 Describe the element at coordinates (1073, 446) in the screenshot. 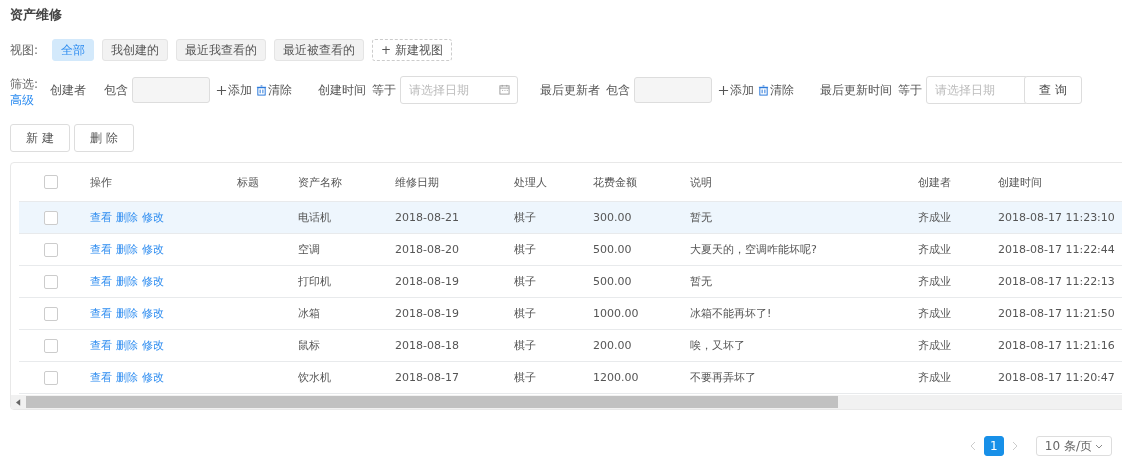

I see `page-size-select: 10 条/页` at that location.